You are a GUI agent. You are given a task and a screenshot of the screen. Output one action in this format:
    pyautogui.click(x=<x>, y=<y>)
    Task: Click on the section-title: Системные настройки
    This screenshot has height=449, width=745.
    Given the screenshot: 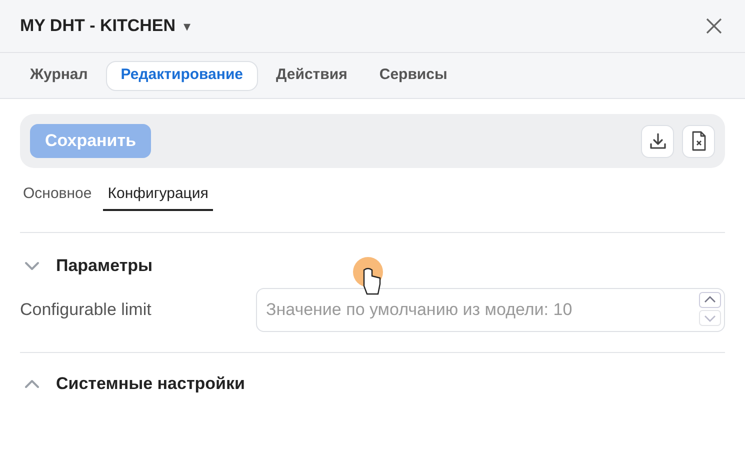 What is the action you would take?
    pyautogui.click(x=150, y=384)
    